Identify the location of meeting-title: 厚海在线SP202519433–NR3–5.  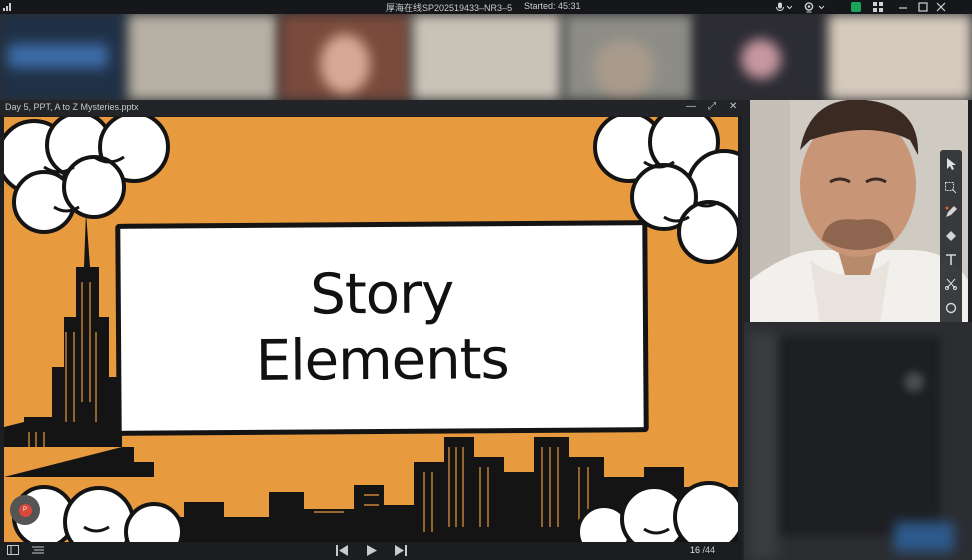
(449, 8).